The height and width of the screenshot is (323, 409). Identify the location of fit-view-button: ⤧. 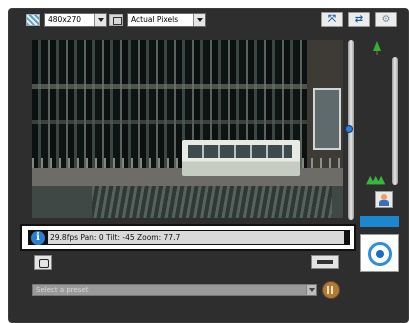
(332, 19).